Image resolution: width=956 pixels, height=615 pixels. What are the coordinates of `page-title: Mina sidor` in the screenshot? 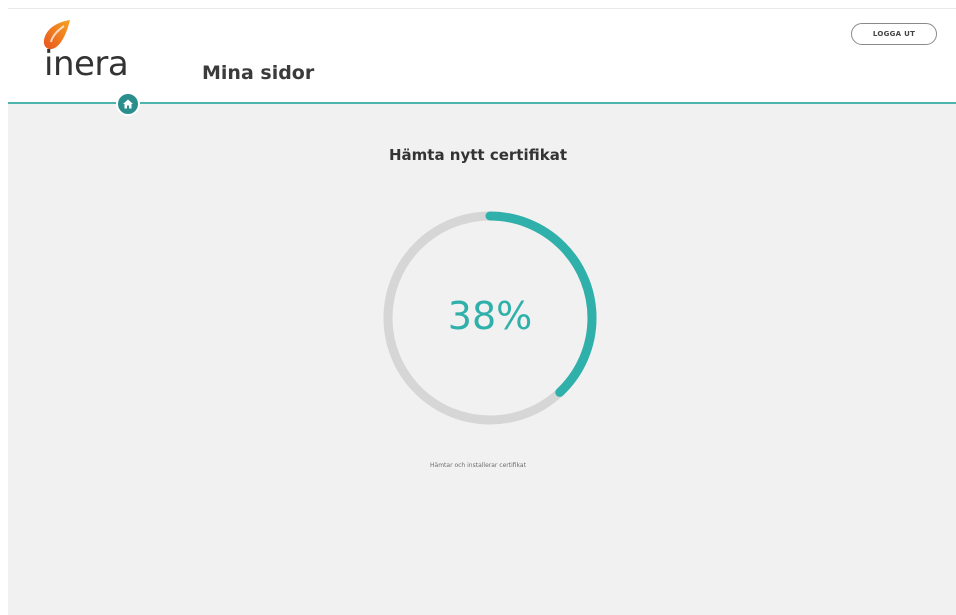 It's located at (258, 73).